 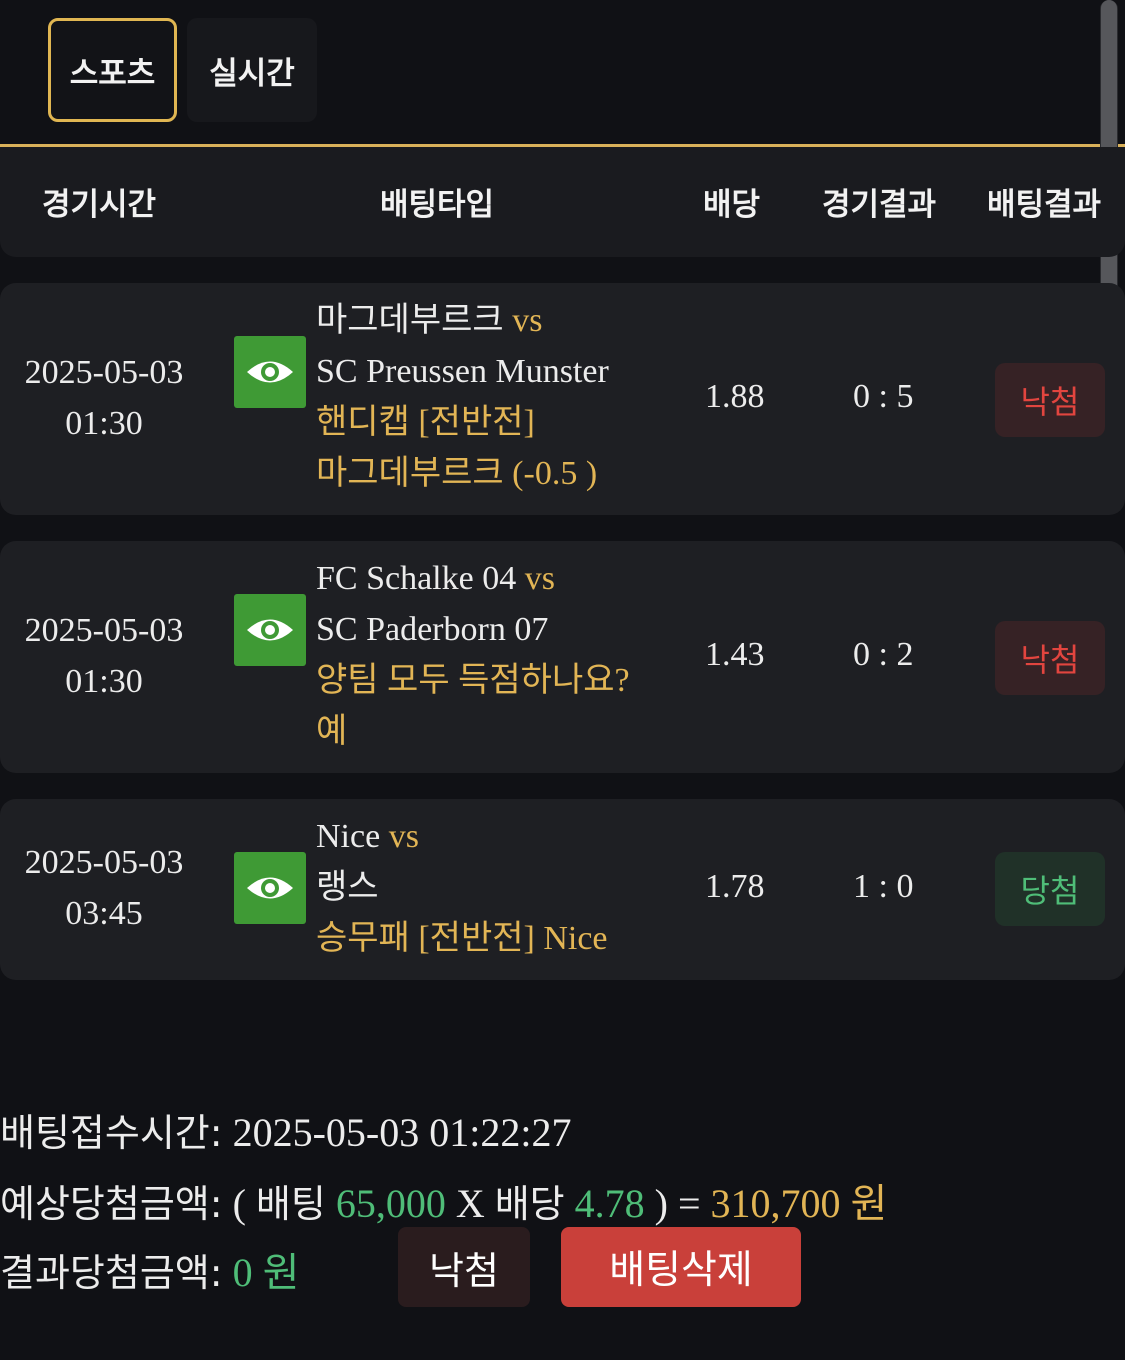 What do you see at coordinates (735, 886) in the screenshot?
I see `odds-value: 1.78` at bounding box center [735, 886].